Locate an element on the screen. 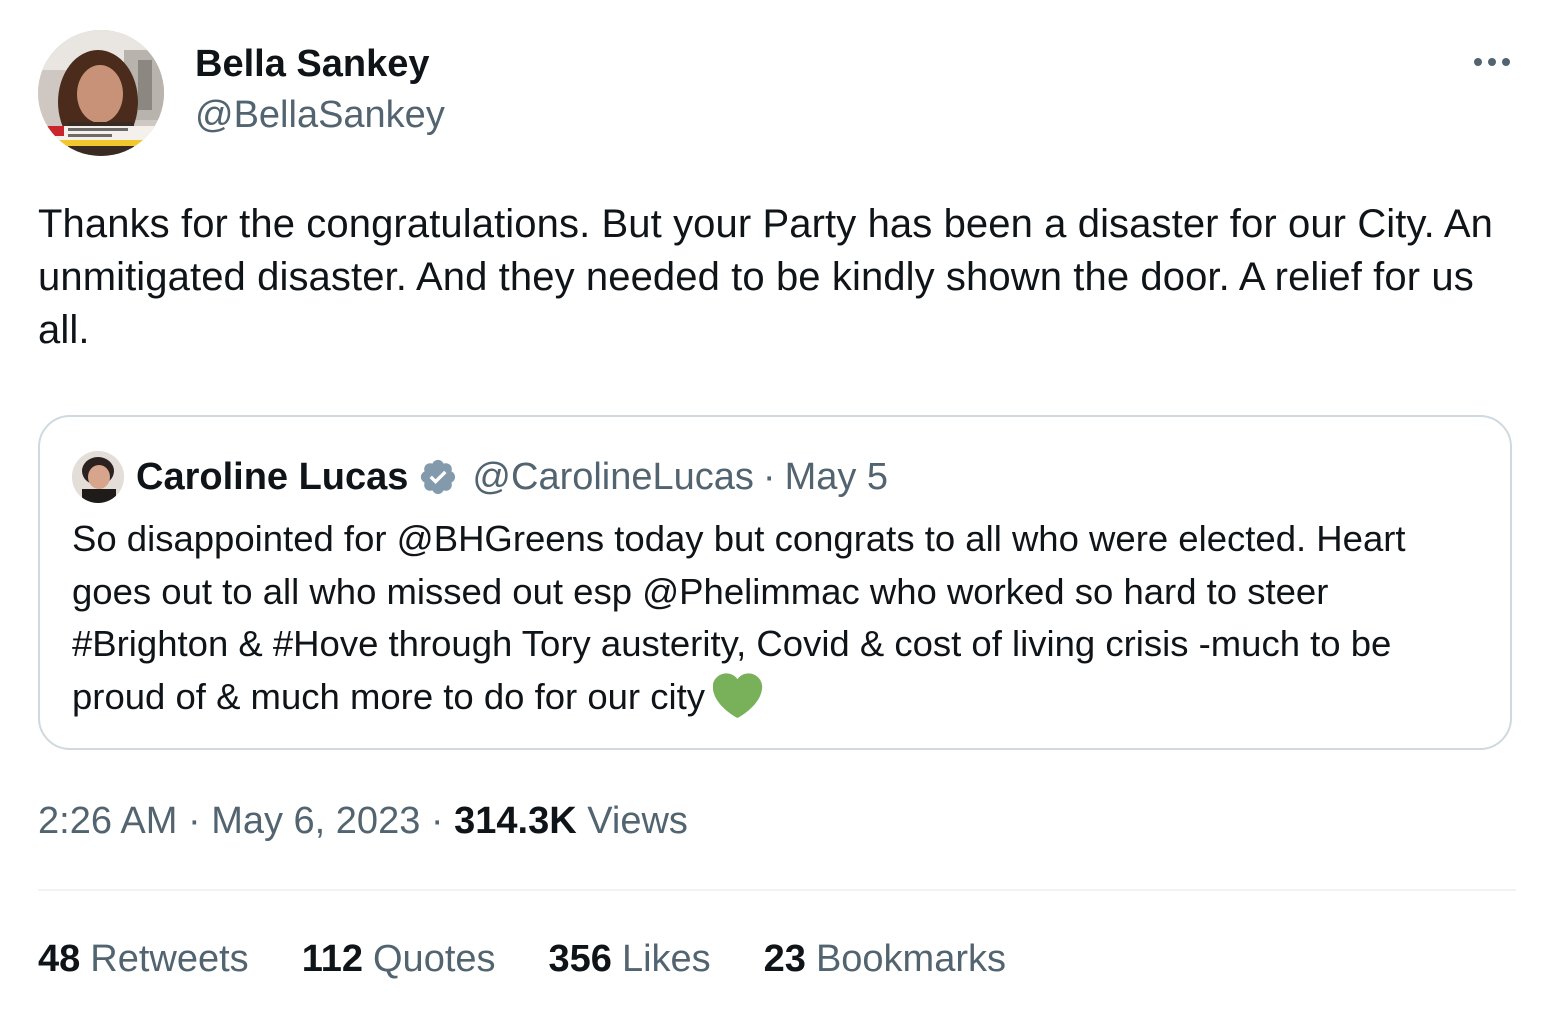  tweet-time: 2:26 AM is located at coordinates (107, 821).